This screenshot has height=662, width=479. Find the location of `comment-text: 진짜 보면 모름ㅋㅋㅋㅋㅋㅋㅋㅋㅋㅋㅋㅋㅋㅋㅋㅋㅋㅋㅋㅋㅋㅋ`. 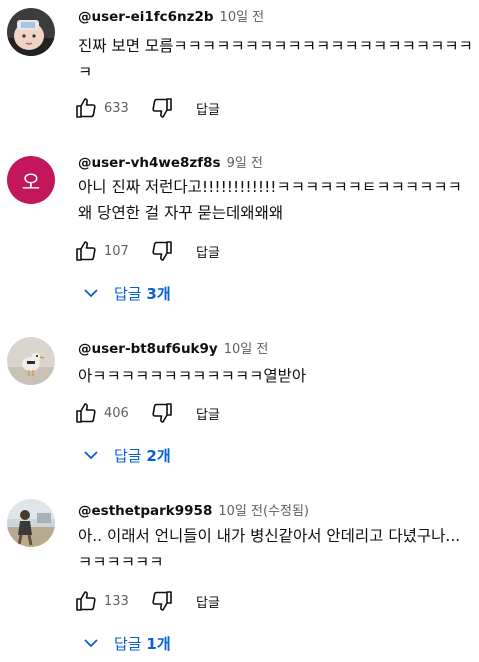

comment-text: 진짜 보면 모름ㅋㅋㅋㅋㅋㅋㅋㅋㅋㅋㅋㅋㅋㅋㅋㅋㅋㅋㅋㅋㅋㅋ is located at coordinates (275, 59).